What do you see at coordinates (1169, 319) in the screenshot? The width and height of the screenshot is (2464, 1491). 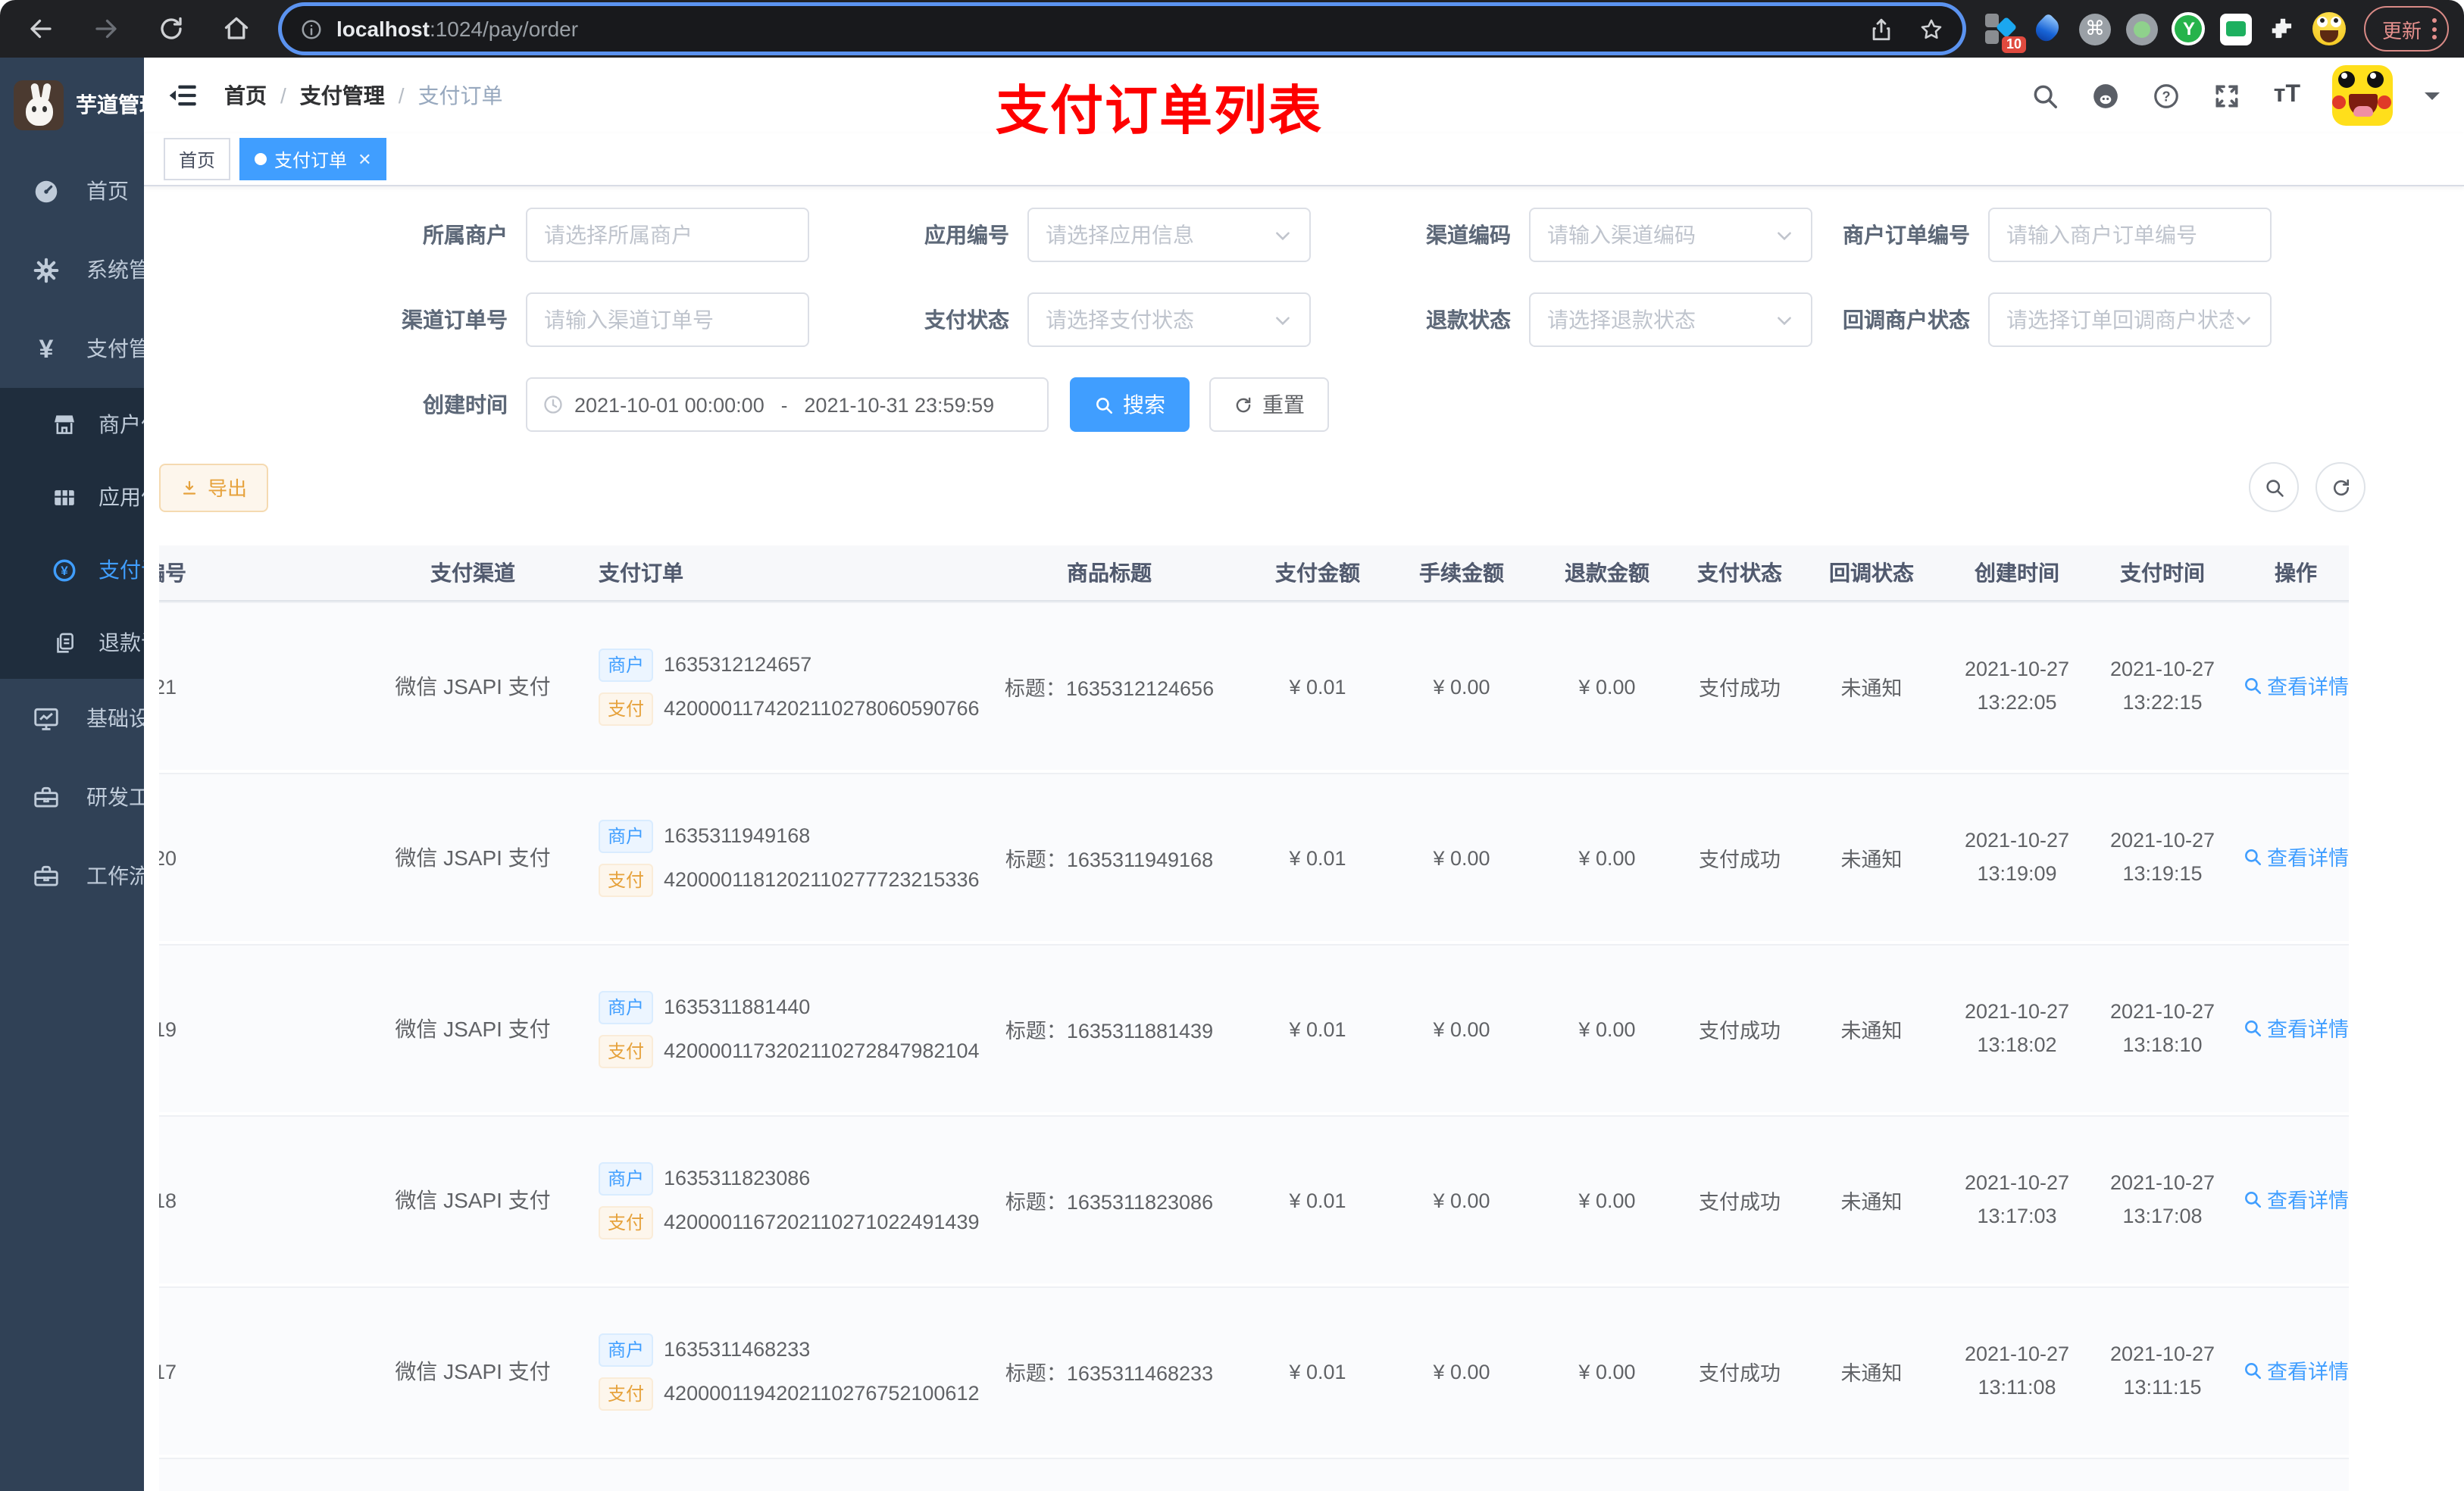 I see `pay-status-select: 请选择支付状态` at bounding box center [1169, 319].